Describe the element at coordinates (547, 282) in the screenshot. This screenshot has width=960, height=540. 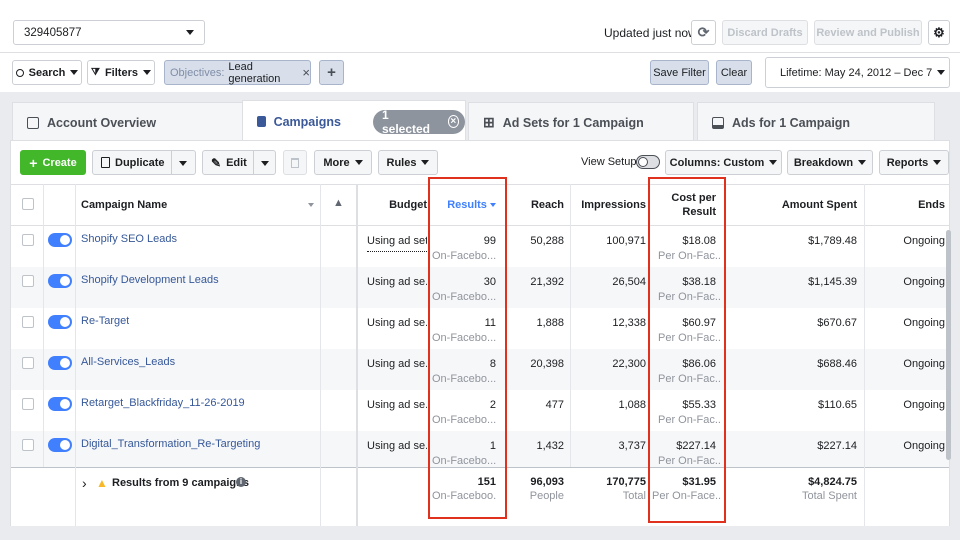
I see `reach-value: 21,392` at that location.